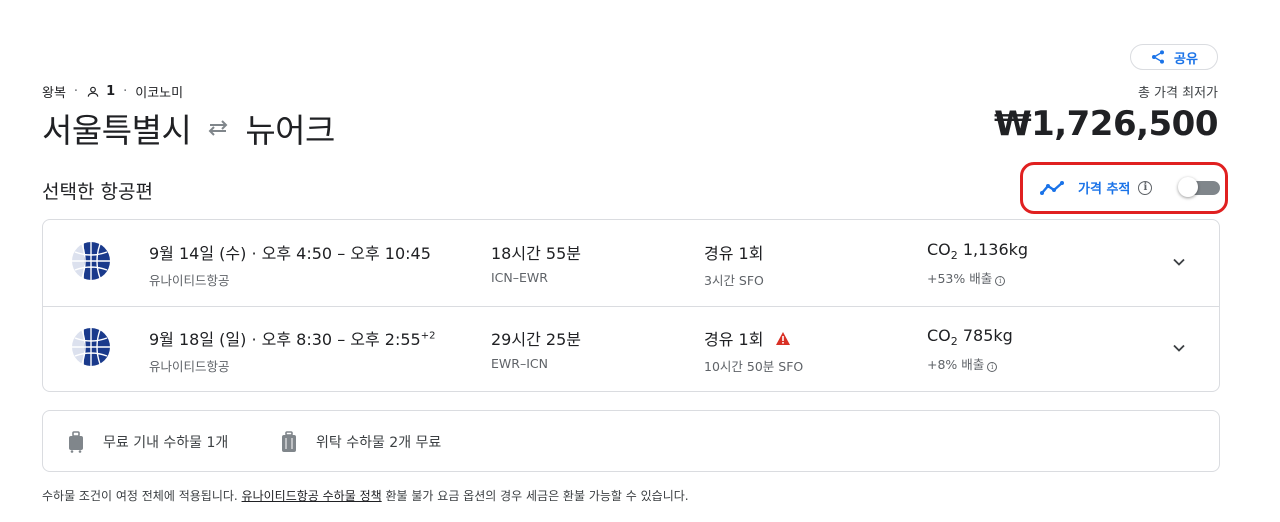 This screenshot has width=1280, height=522. I want to click on layover: 3시간 SFO, so click(734, 280).